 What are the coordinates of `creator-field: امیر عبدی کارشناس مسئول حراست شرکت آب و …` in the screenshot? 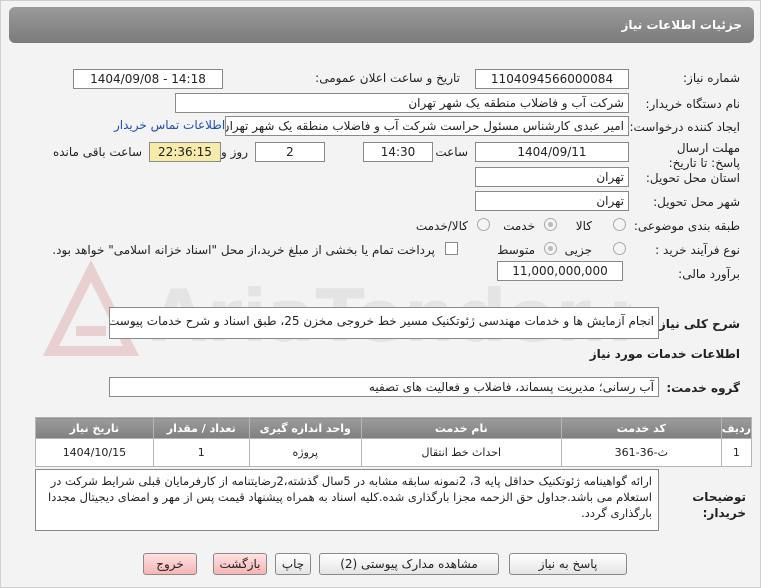 It's located at (427, 126).